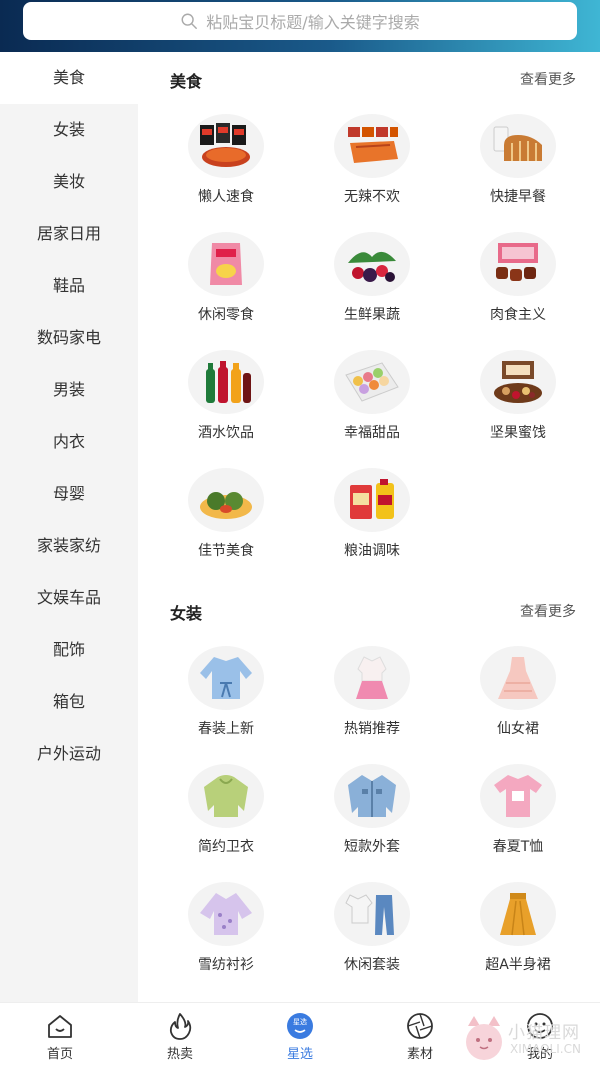 This screenshot has width=600, height=1067. I want to click on category-item: 热销推荐, so click(372, 692).